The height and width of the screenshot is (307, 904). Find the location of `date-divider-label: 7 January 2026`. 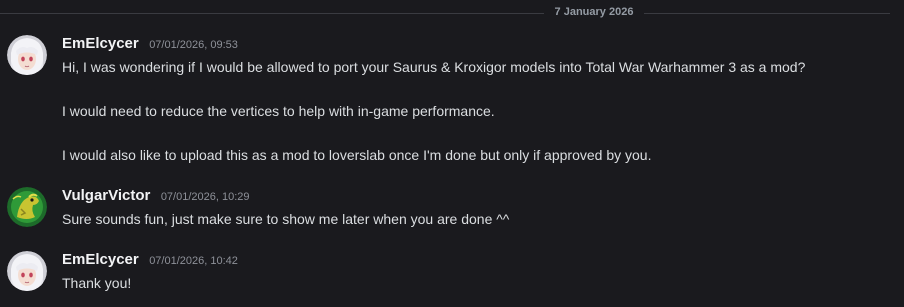

date-divider-label: 7 January 2026 is located at coordinates (594, 12).